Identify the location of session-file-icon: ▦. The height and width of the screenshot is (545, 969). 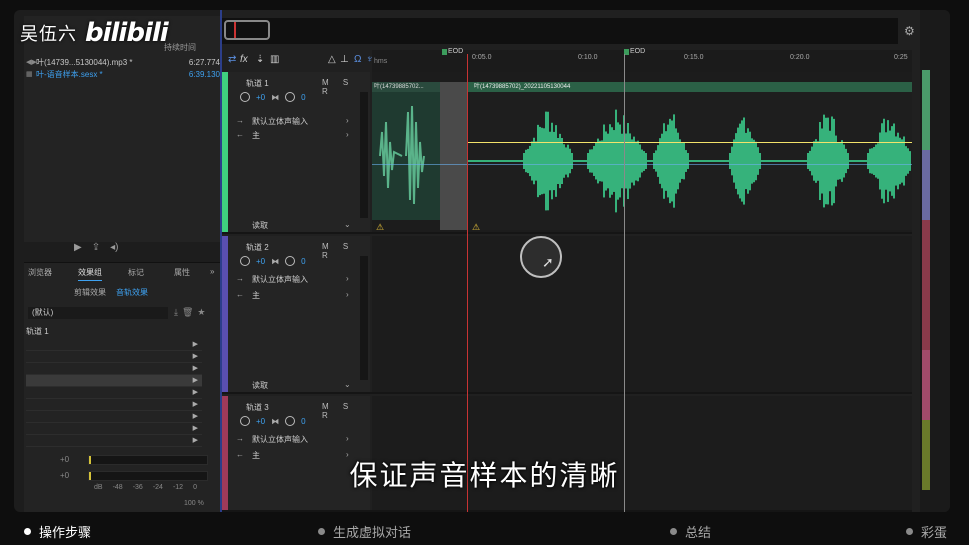
(29, 74).